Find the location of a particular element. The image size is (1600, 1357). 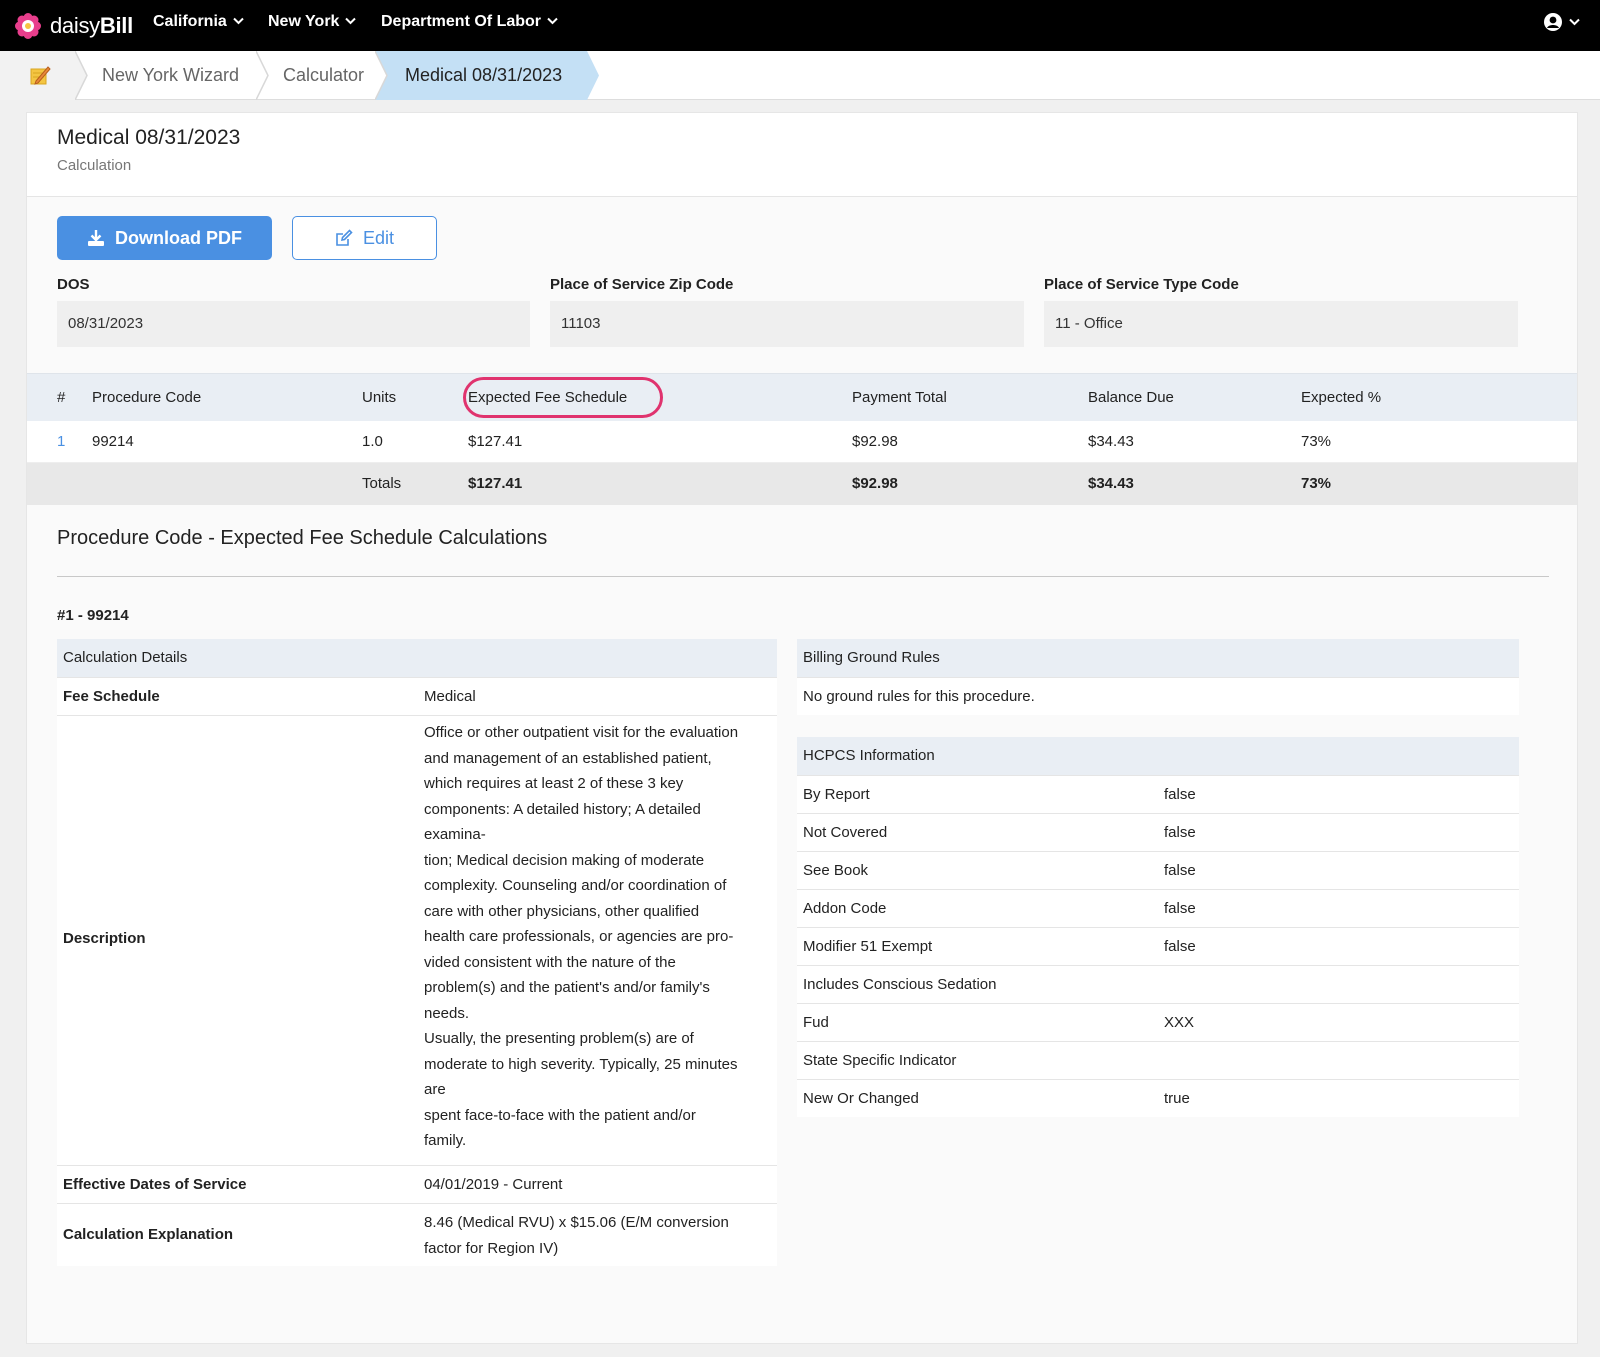

hcpcs-row: Fud XXX is located at coordinates (1158, 1022).